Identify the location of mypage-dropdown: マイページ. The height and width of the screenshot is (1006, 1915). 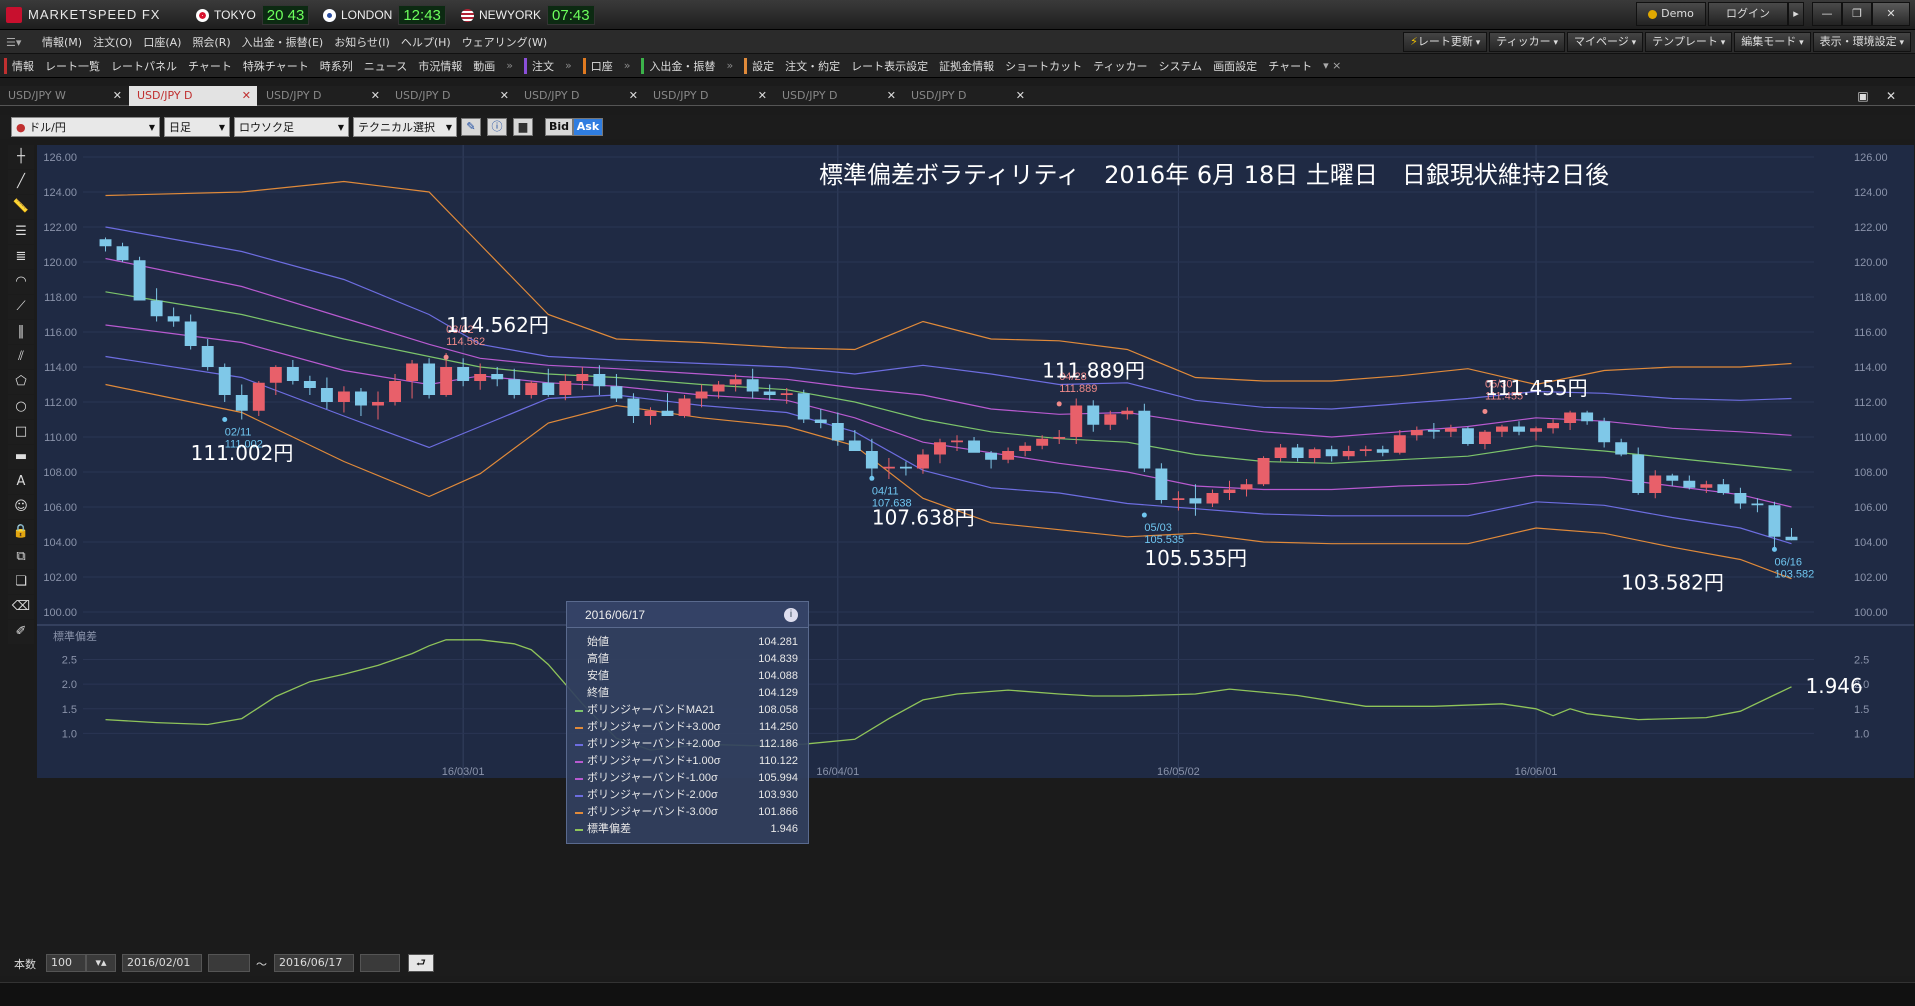
(1605, 42).